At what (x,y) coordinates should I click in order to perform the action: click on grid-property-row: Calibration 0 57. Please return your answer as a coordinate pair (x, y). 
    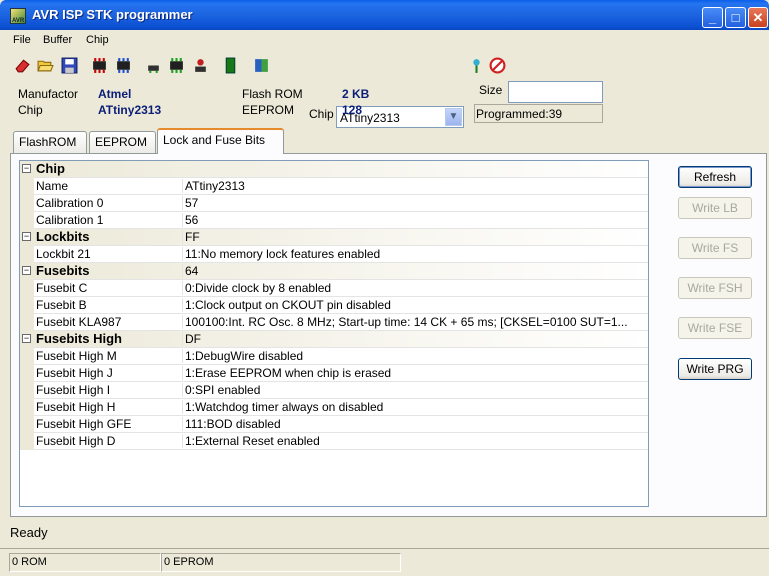
    Looking at the image, I should click on (334, 203).